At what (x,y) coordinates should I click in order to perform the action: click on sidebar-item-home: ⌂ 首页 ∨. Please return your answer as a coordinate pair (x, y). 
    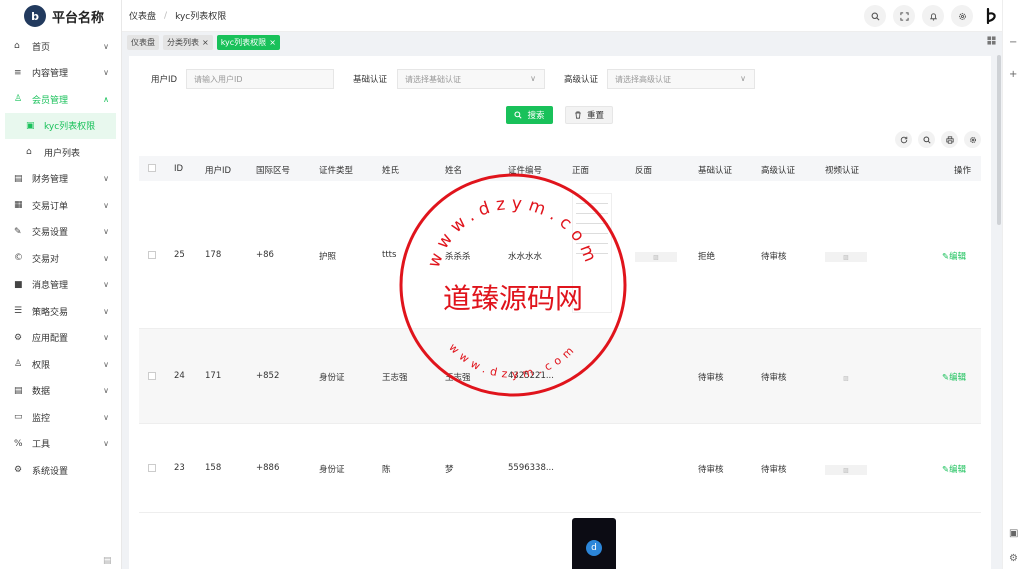
    Looking at the image, I should click on (60, 46).